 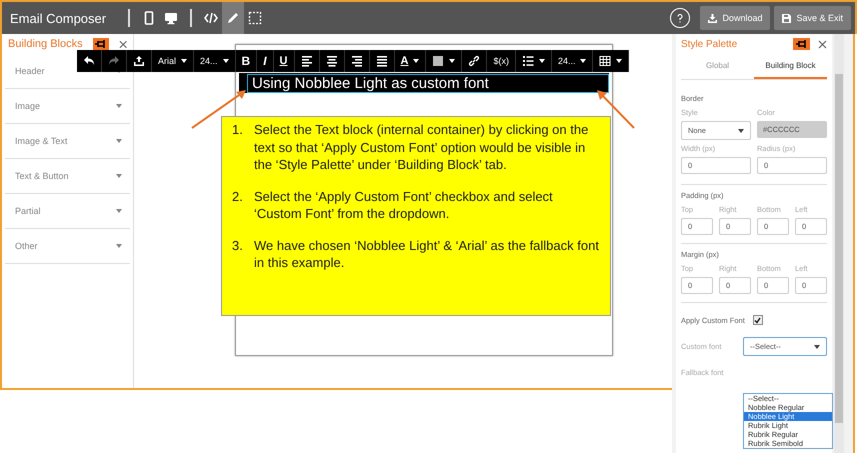 I want to click on checkbox, so click(x=757, y=320).